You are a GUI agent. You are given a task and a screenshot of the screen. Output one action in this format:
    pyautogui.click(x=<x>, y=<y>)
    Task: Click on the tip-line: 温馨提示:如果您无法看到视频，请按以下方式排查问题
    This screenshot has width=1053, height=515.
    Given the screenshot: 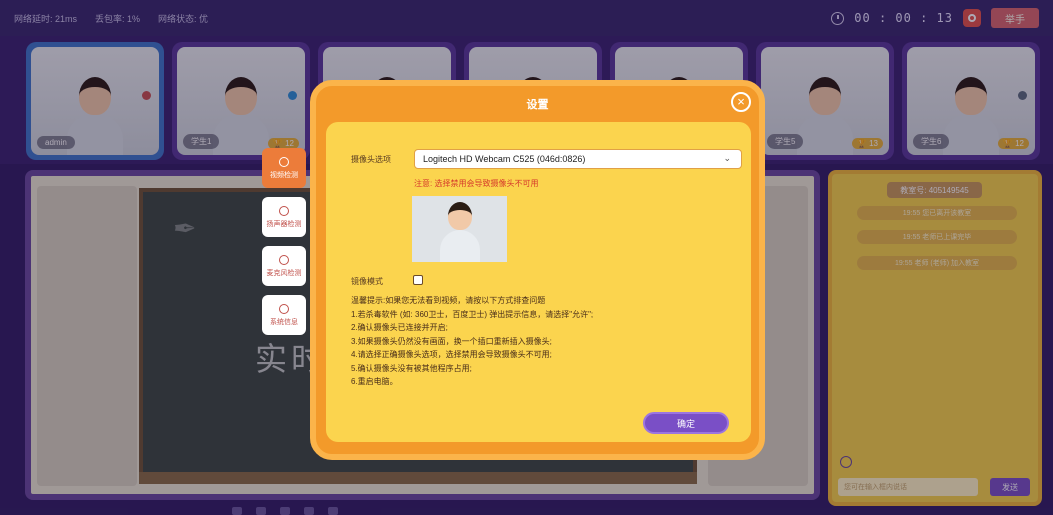 What is the action you would take?
    pyautogui.click(x=448, y=300)
    